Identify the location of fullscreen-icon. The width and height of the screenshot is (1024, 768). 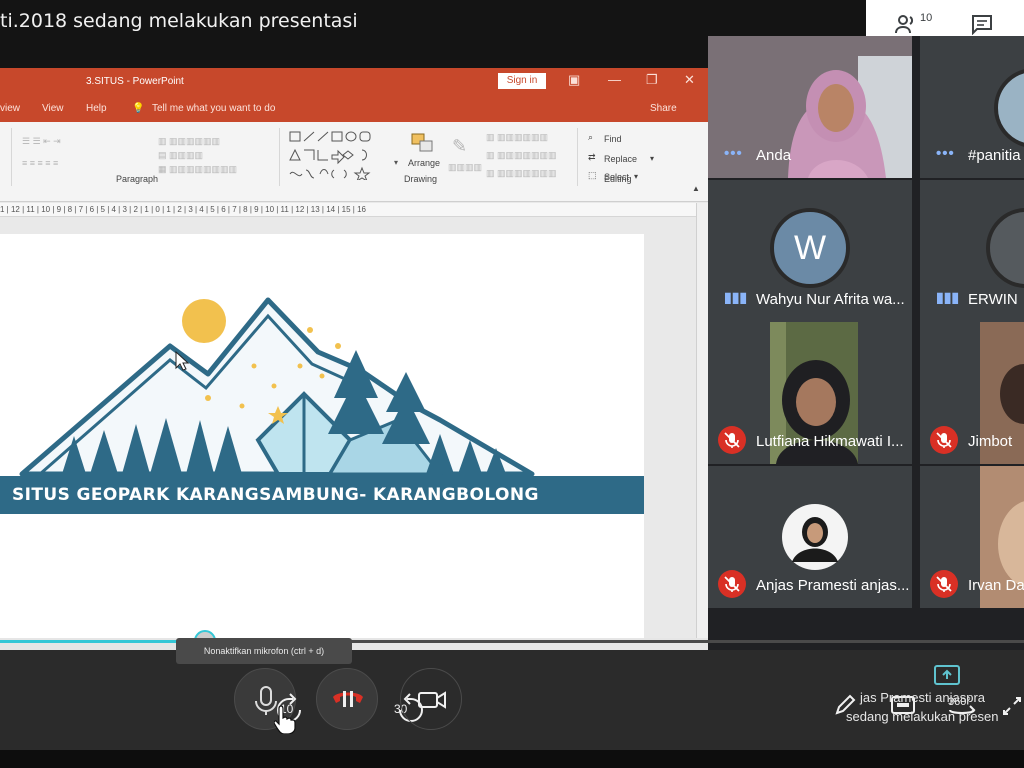
(1012, 706).